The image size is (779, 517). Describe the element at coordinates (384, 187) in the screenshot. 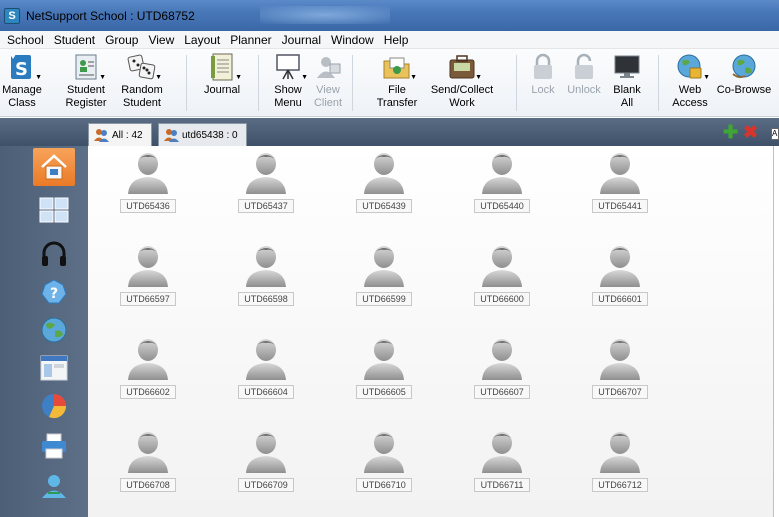

I see `student-item: UTD65439` at that location.